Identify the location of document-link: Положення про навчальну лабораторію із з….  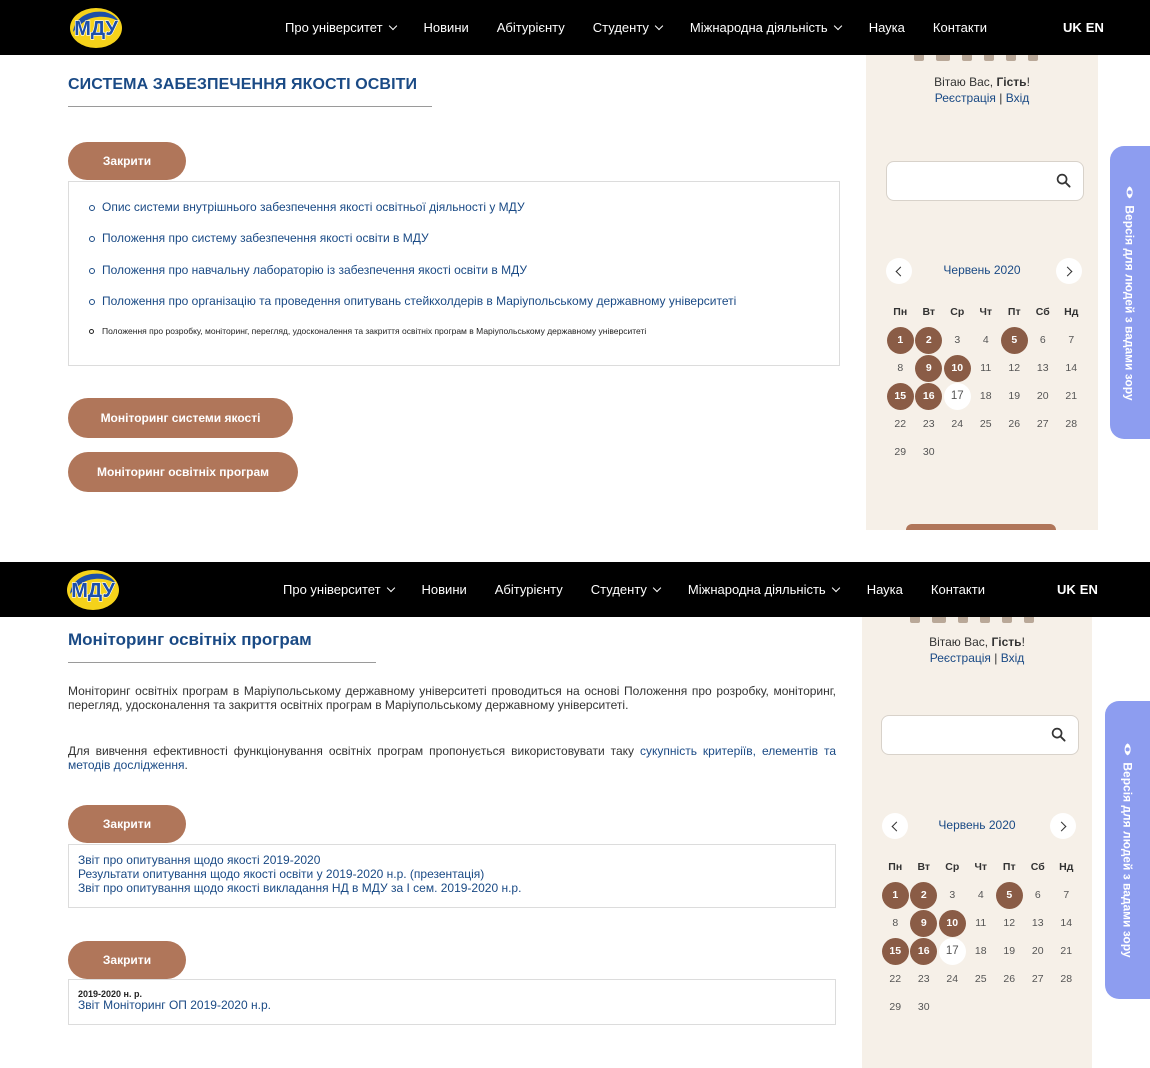
(458, 270).